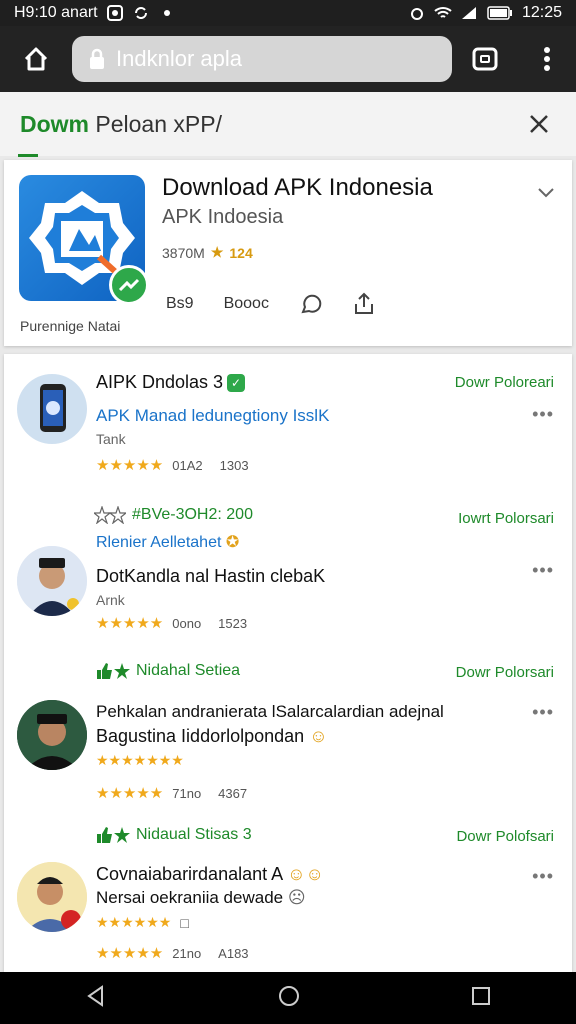  What do you see at coordinates (179, 58) in the screenshot?
I see `url-text: Indknlor apla` at bounding box center [179, 58].